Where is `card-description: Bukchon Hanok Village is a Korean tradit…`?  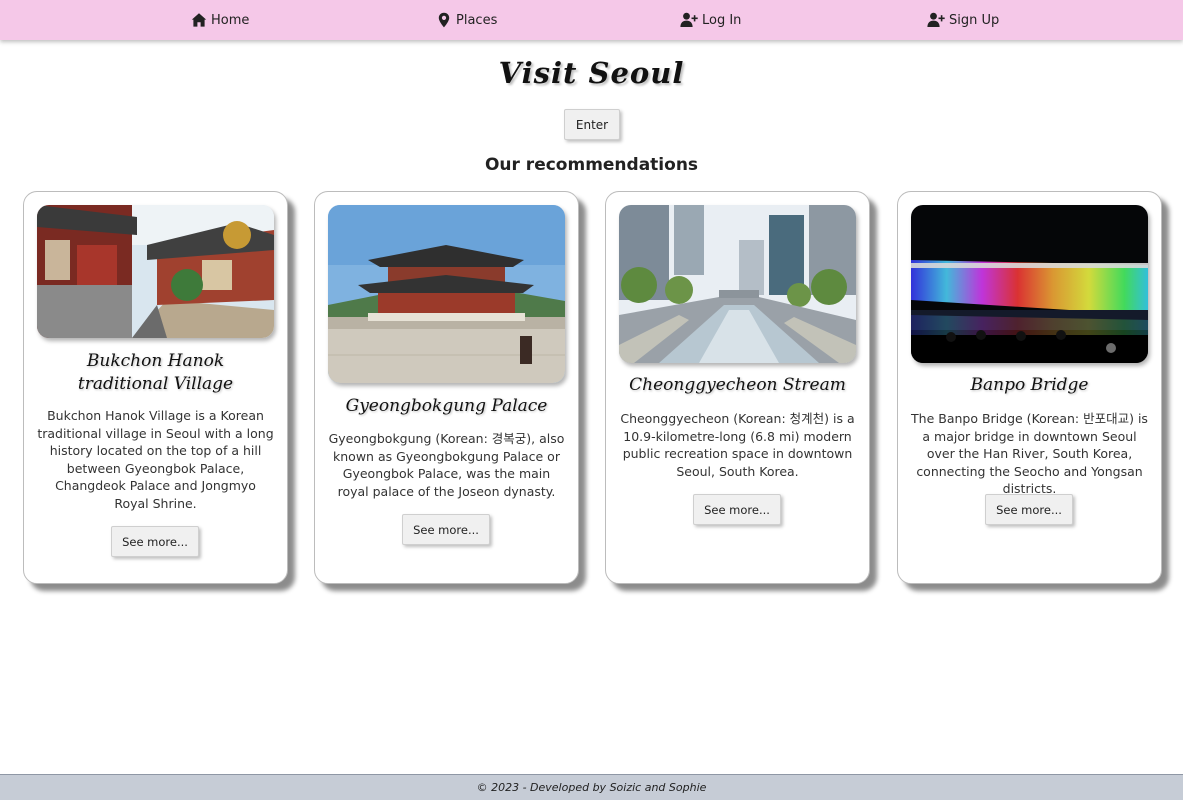
card-description: Bukchon Hanok Village is a Korean tradit… is located at coordinates (155, 459).